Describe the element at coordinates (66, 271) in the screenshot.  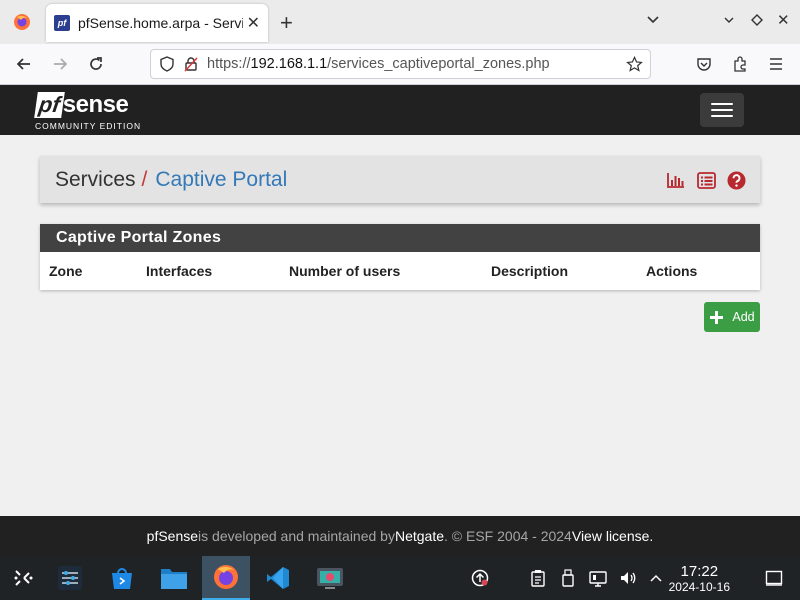
I see `column-header-zone: Zone` at that location.